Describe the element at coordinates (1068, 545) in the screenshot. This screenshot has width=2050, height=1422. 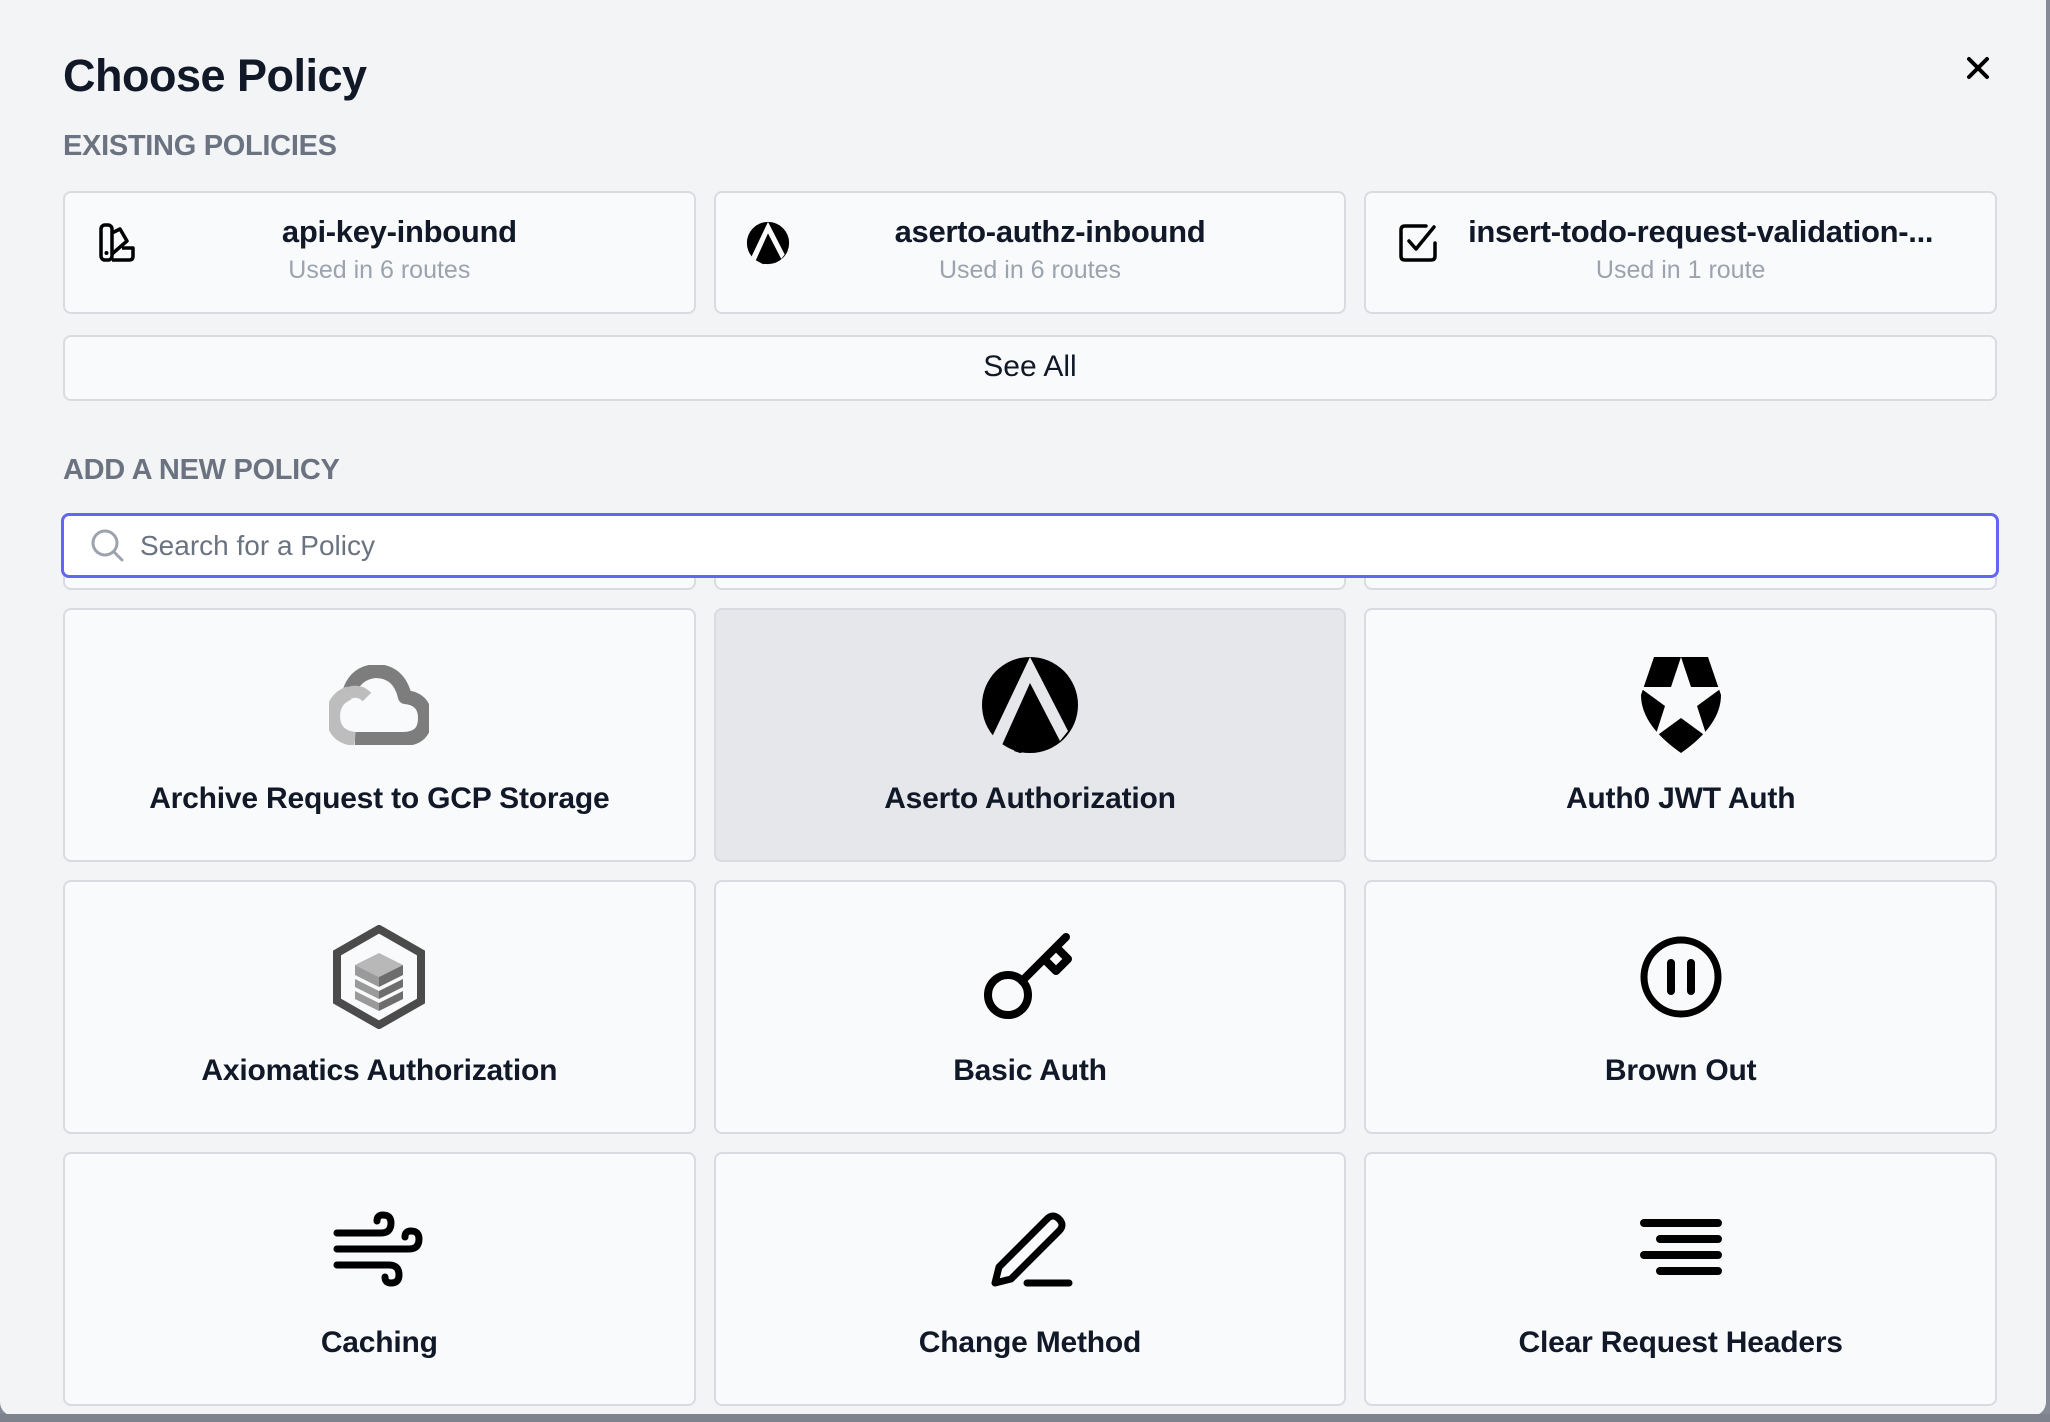
I see `policy-search-input` at that location.